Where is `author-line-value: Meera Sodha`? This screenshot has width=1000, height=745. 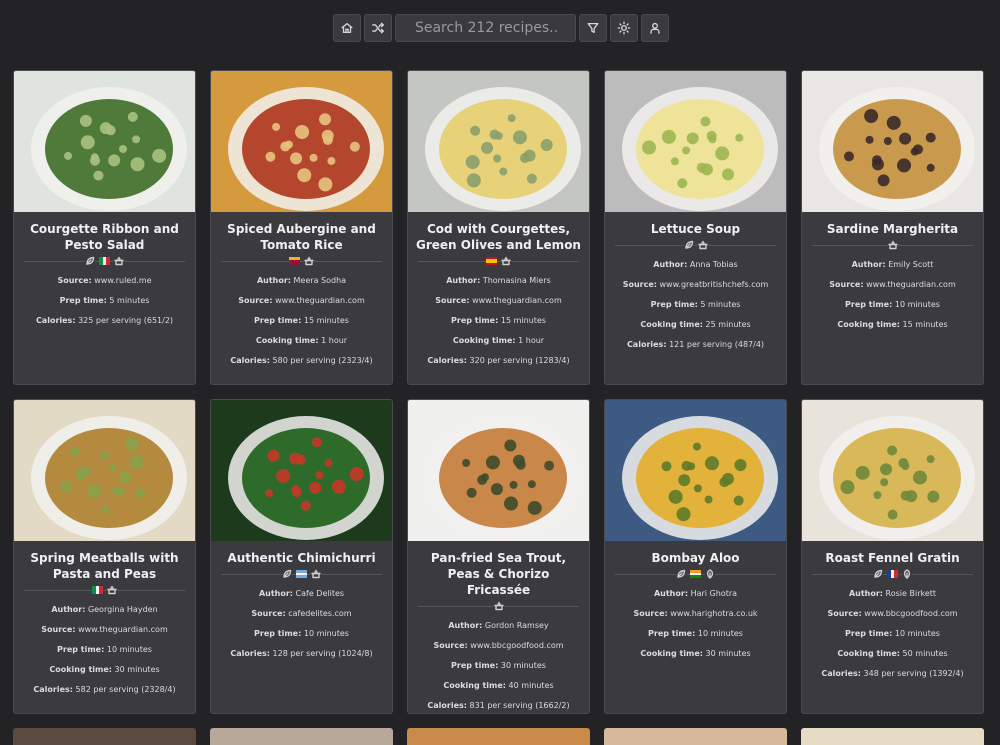
author-line-value: Meera Sodha is located at coordinates (320, 280).